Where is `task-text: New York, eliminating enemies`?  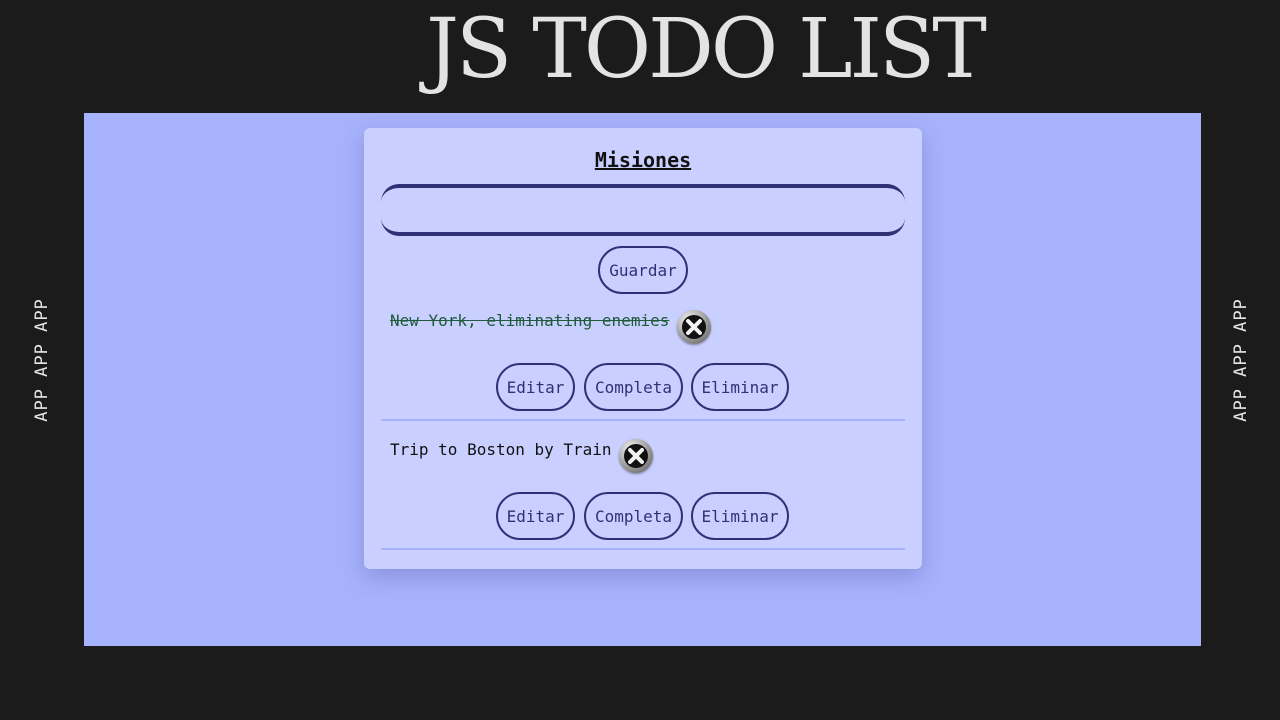 task-text: New York, eliminating enemies is located at coordinates (530, 320).